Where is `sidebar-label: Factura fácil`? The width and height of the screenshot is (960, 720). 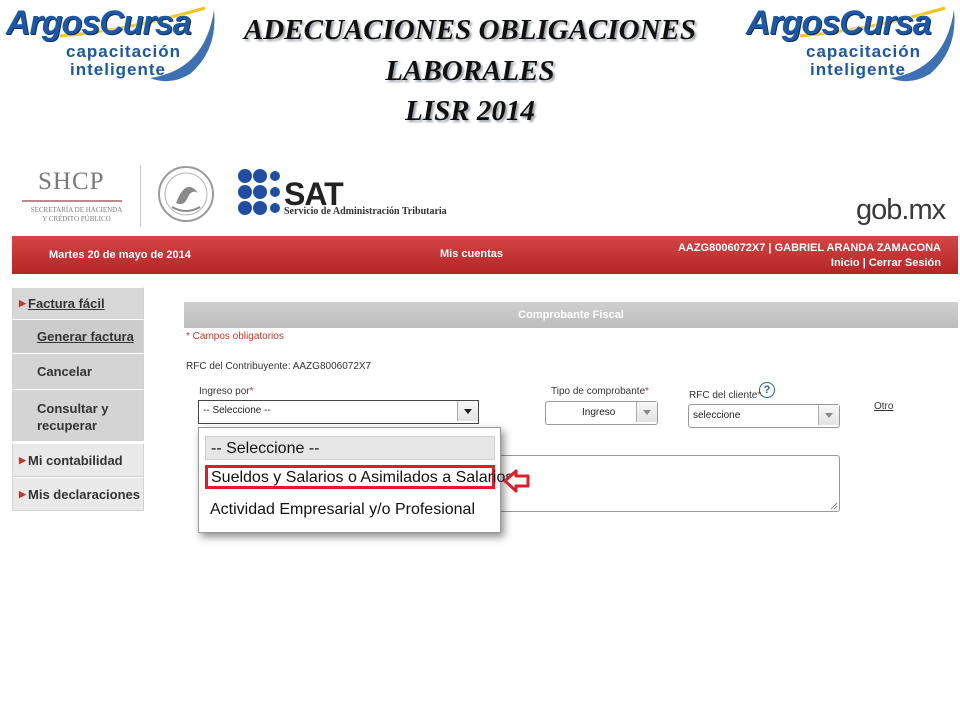 sidebar-label: Factura fácil is located at coordinates (66, 303).